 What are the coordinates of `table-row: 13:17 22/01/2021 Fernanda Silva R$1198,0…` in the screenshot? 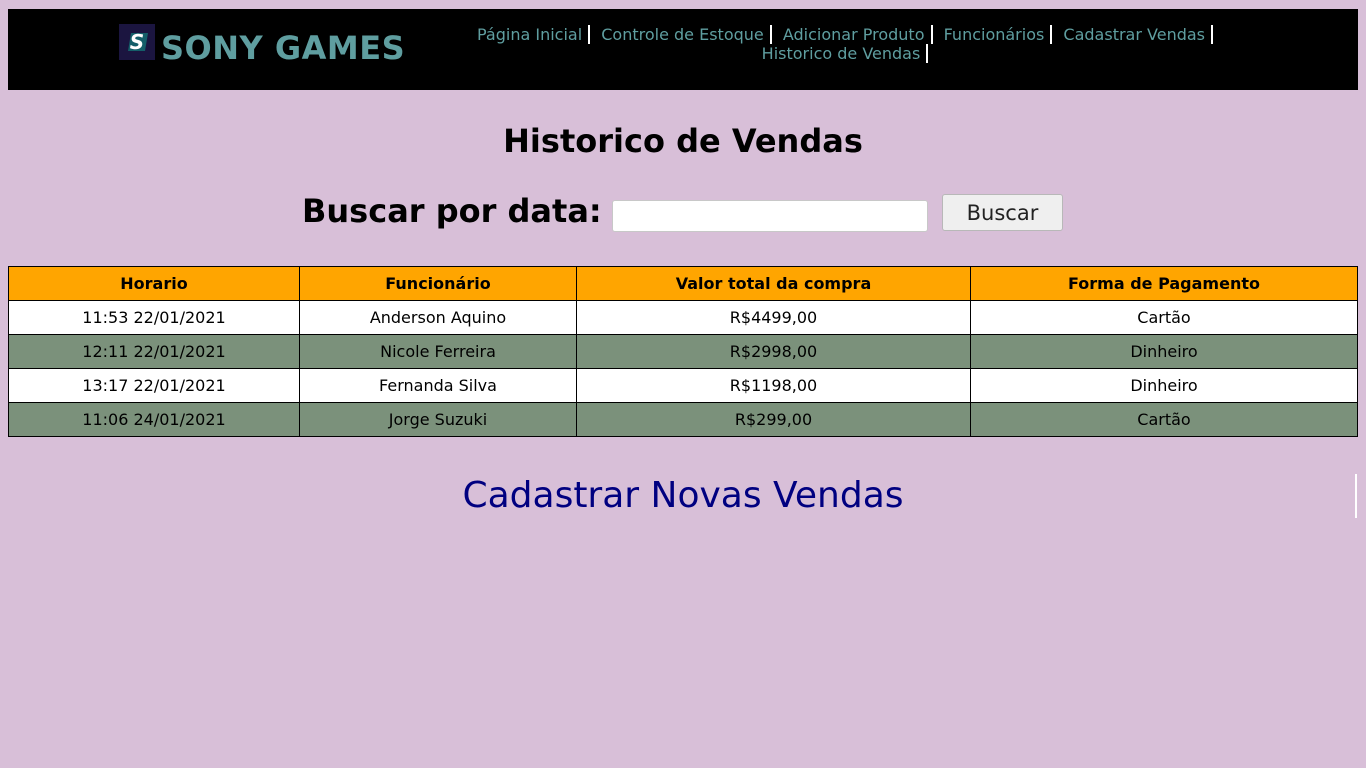 It's located at (683, 385).